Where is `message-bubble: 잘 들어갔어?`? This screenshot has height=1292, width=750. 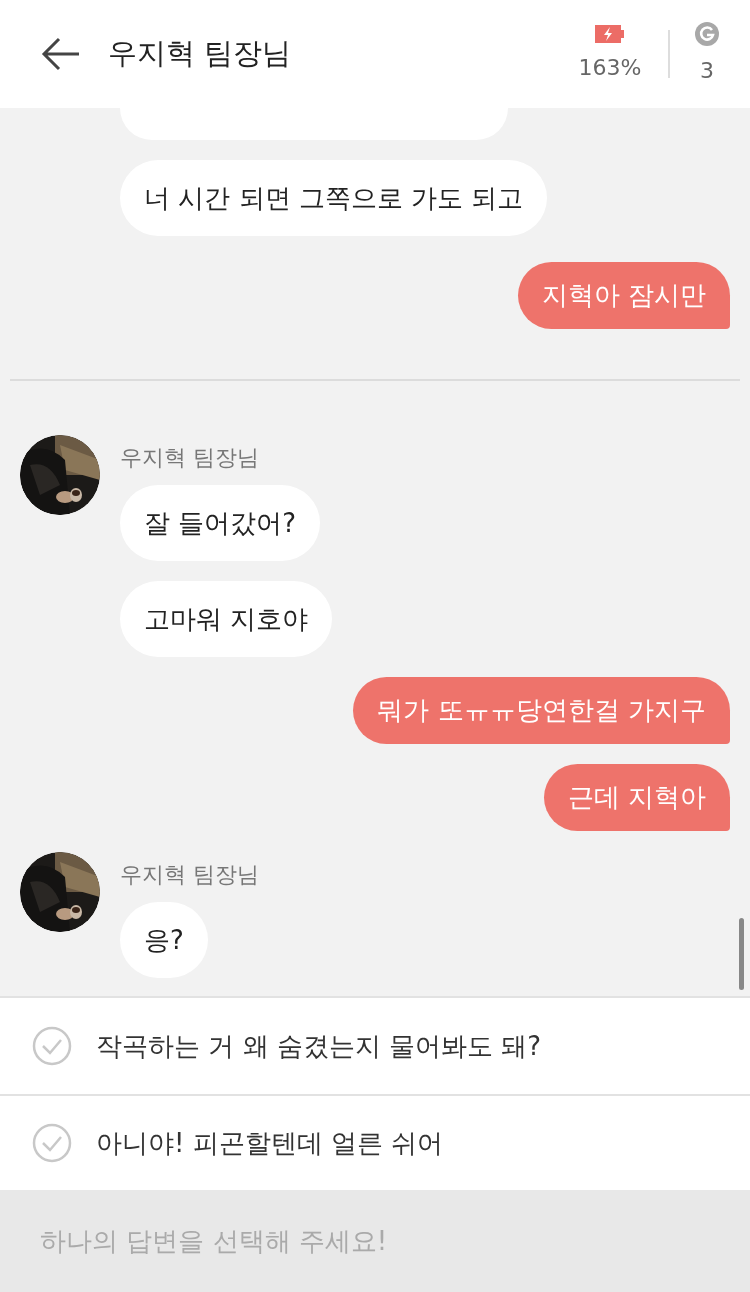 message-bubble: 잘 들어갔어? is located at coordinates (220, 523).